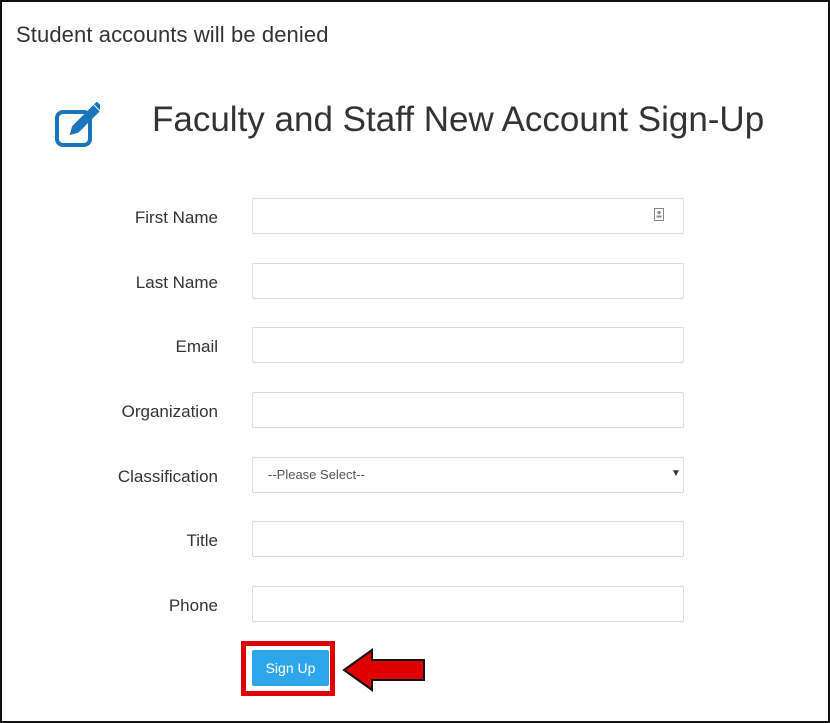  I want to click on edit-icon, so click(77, 124).